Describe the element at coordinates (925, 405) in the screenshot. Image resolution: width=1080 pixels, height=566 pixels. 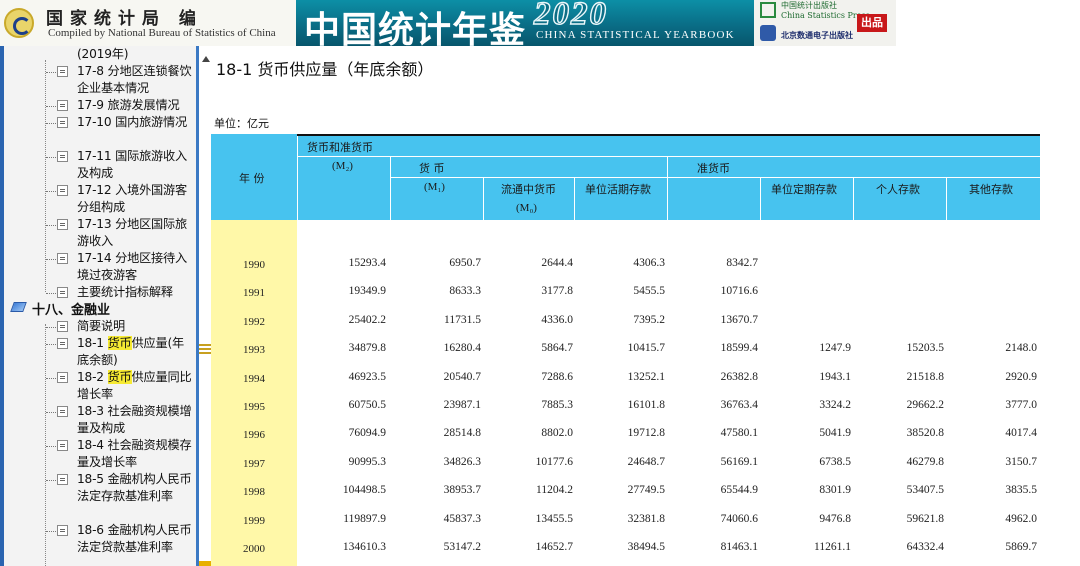
I see `table-cell: 29662.2` at that location.